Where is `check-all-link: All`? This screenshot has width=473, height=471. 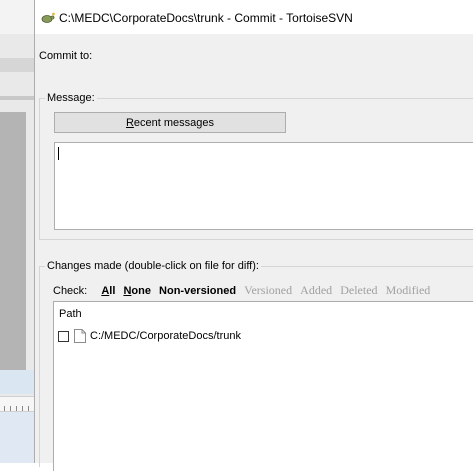 check-all-link: All is located at coordinates (108, 291).